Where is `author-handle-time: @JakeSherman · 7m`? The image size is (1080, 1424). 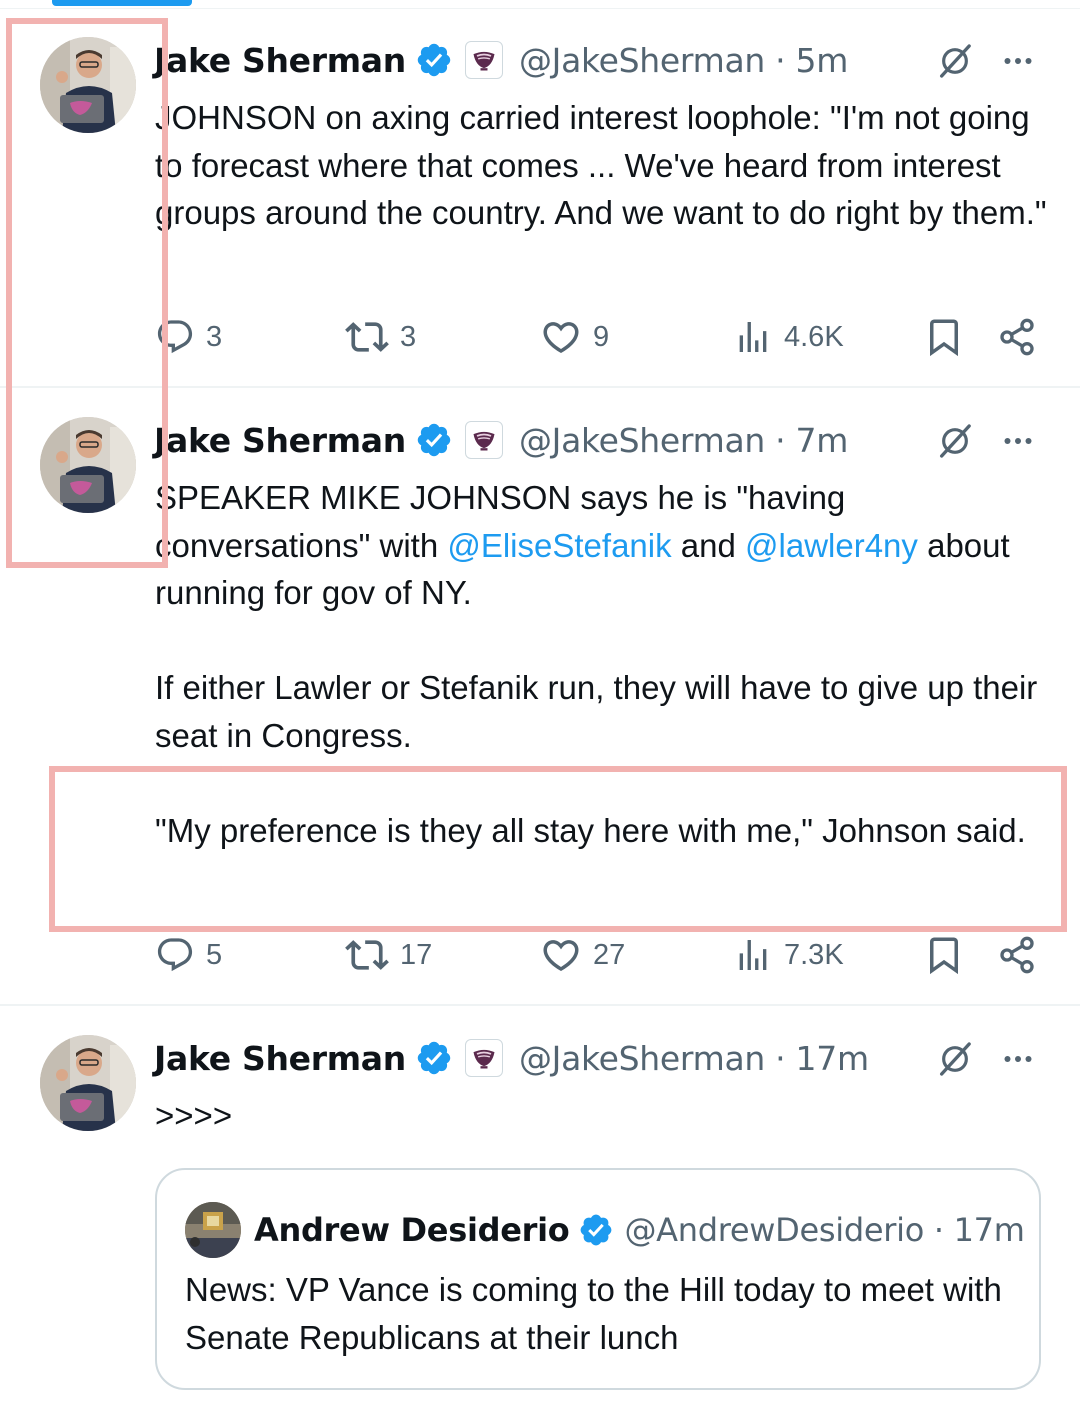 author-handle-time: @JakeSherman · 7m is located at coordinates (683, 440).